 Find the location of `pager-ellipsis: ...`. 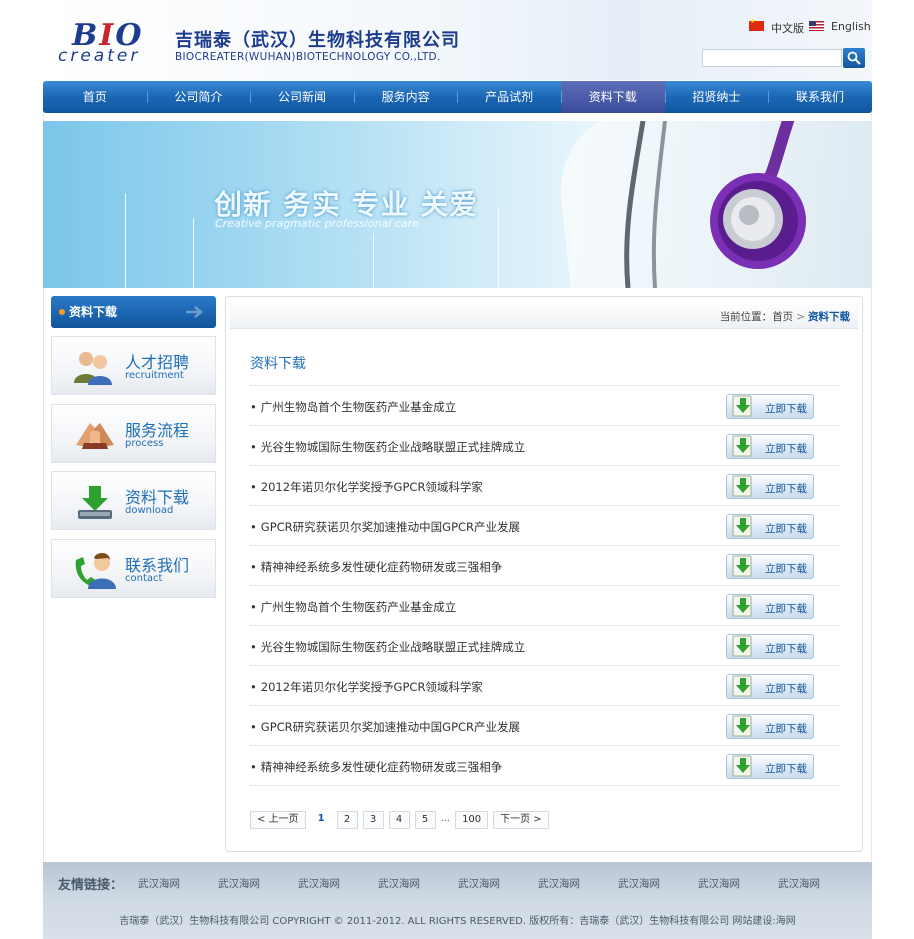

pager-ellipsis: ... is located at coordinates (445, 818).